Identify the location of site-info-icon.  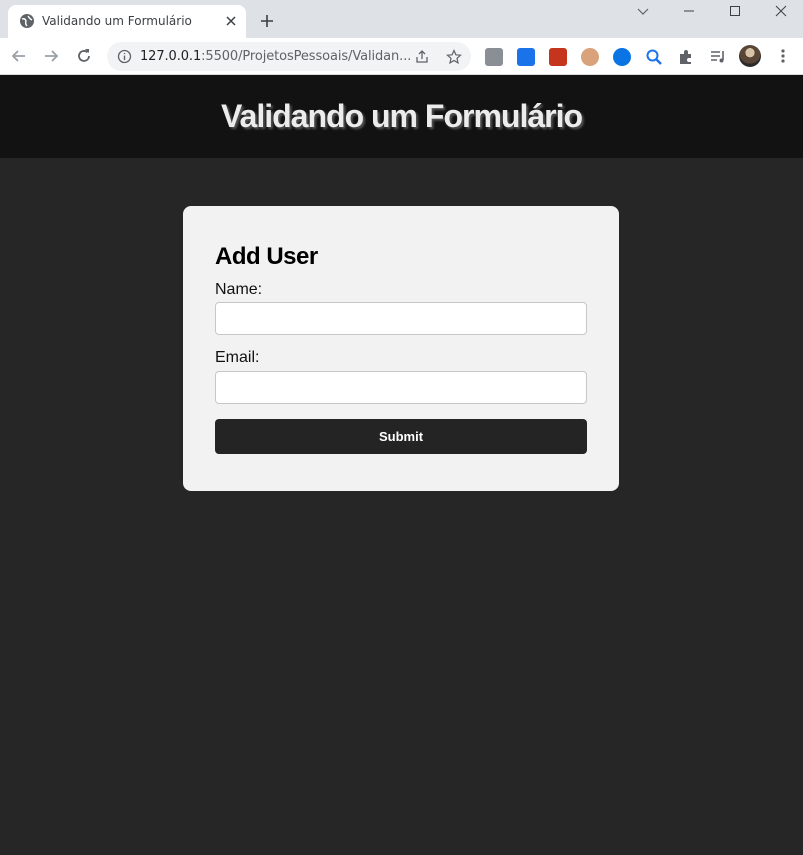
(124, 56).